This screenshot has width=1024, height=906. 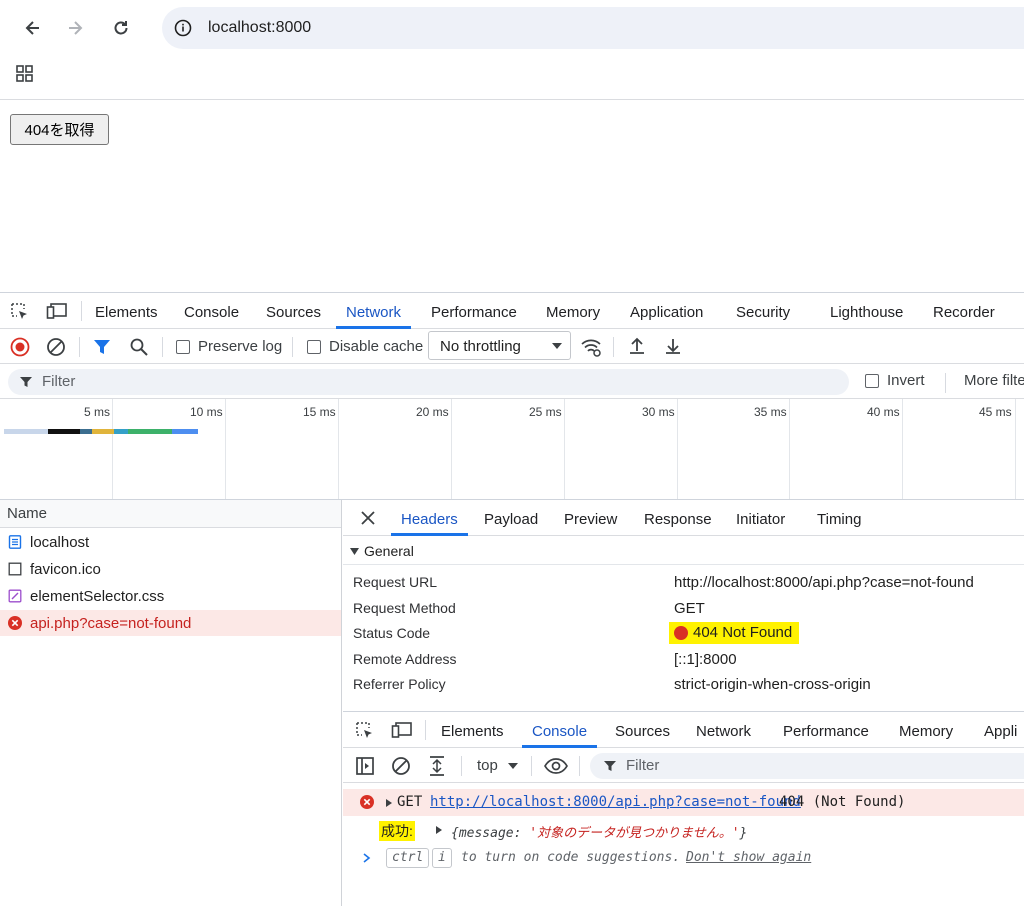 I want to click on tab-recorder: Recorder, so click(x=964, y=311).